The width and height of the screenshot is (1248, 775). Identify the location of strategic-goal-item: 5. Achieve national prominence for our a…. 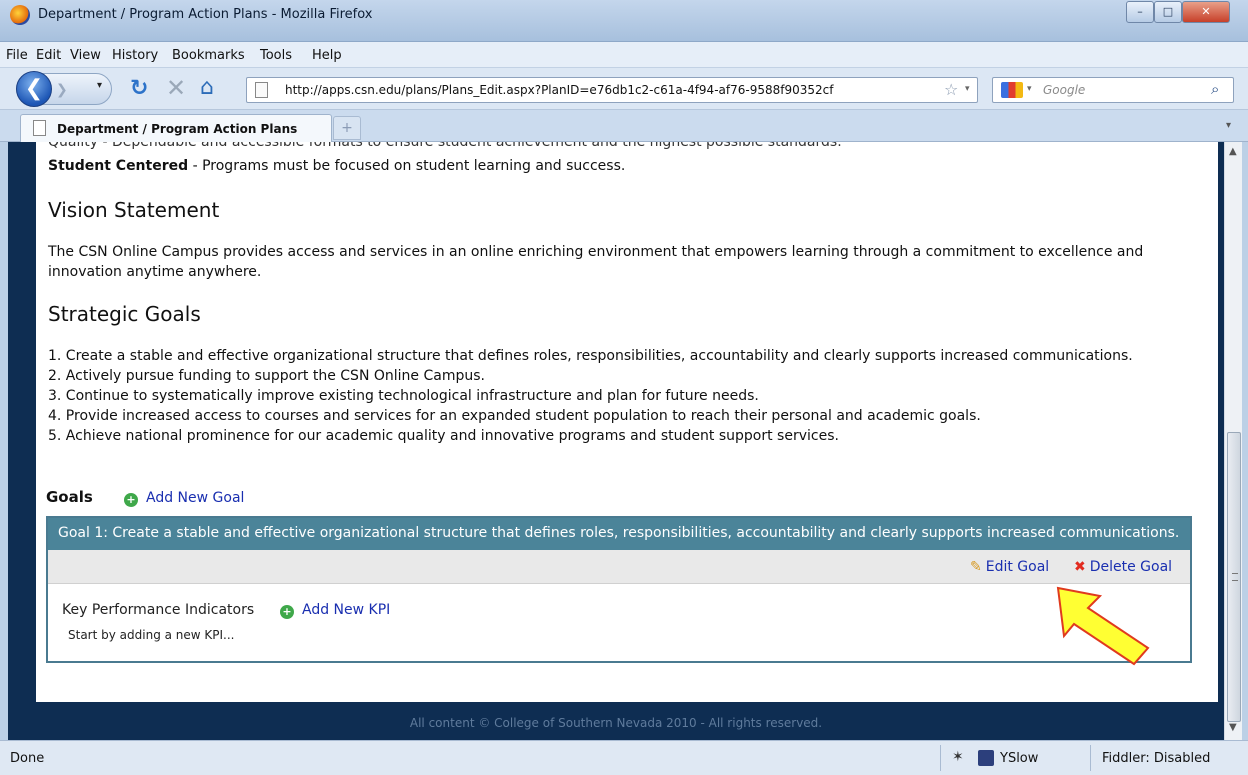
(443, 436).